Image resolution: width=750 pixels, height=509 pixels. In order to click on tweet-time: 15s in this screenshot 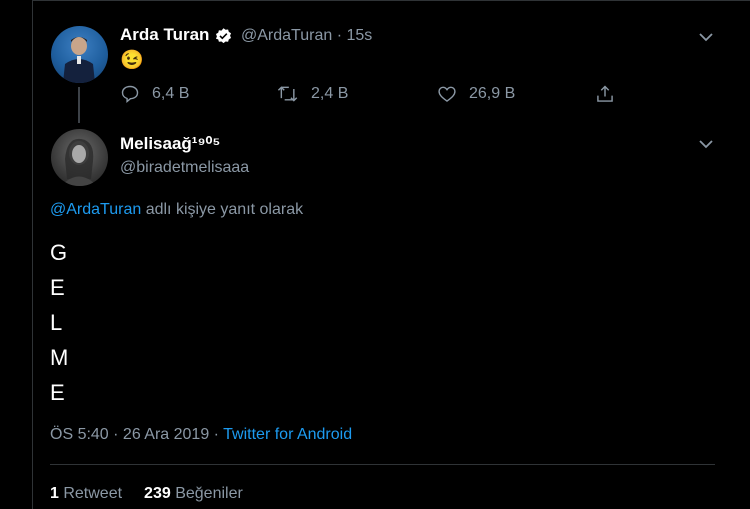, I will do `click(359, 35)`.